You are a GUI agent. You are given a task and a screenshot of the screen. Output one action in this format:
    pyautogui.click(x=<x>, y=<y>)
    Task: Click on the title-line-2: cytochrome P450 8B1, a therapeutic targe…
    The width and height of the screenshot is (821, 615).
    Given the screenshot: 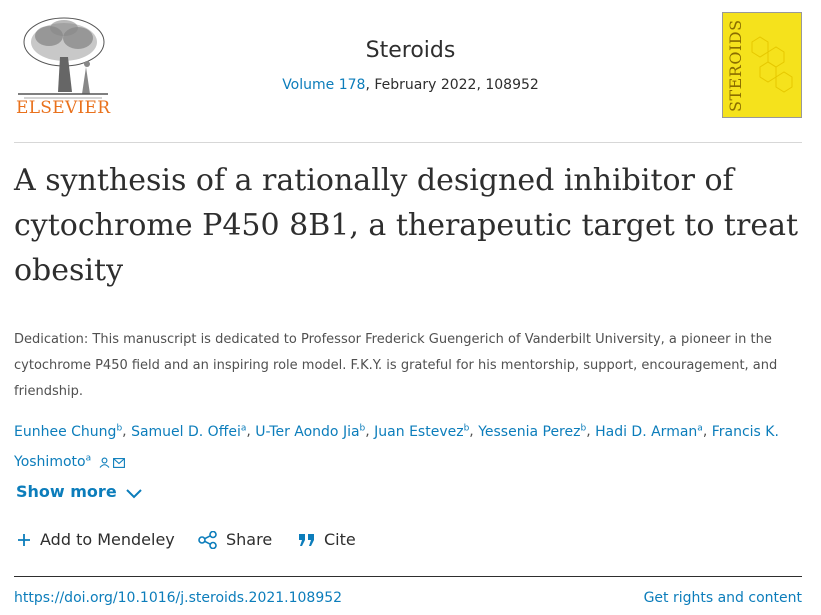 What is the action you would take?
    pyautogui.click(x=406, y=225)
    